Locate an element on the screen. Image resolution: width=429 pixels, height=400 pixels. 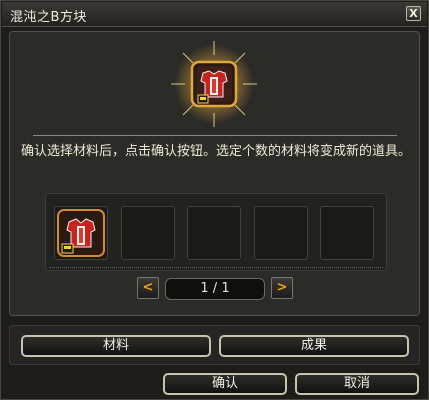
next-page-button: > is located at coordinates (282, 288).